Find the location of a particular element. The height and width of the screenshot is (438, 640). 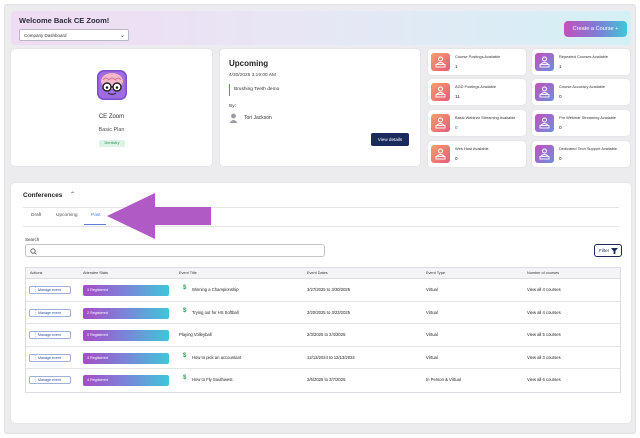

view-courses-link: View all 5 courses is located at coordinates (544, 334).